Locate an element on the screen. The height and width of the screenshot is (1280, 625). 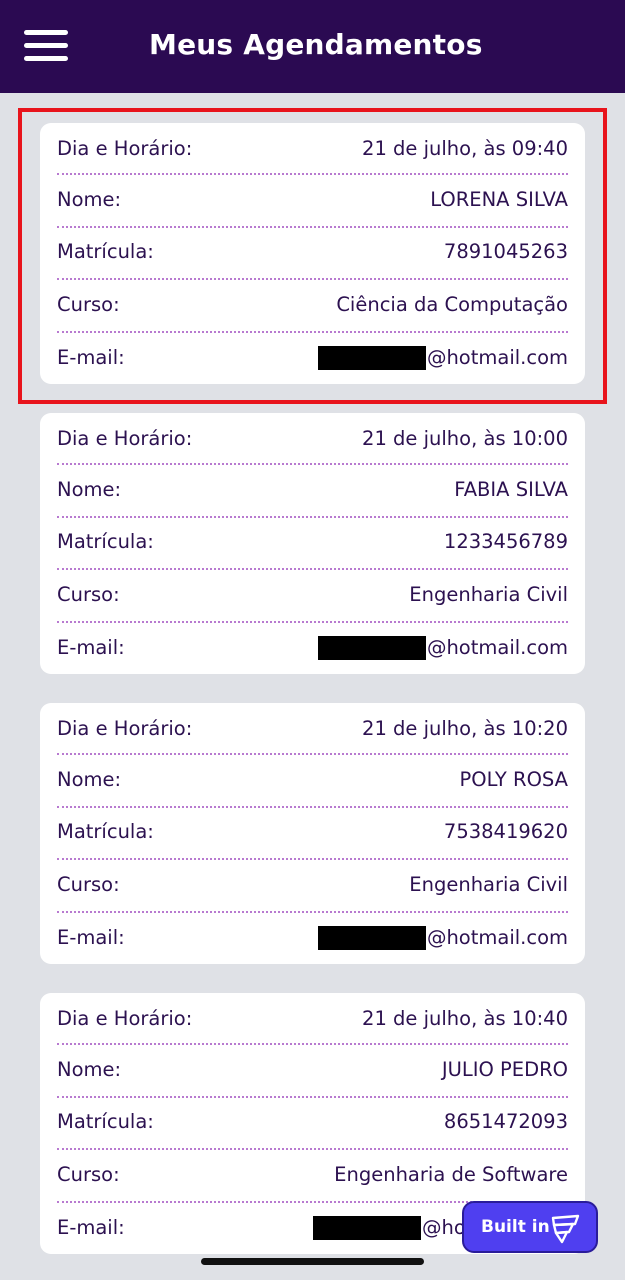
registration-value: 7538419620 is located at coordinates (505, 832).